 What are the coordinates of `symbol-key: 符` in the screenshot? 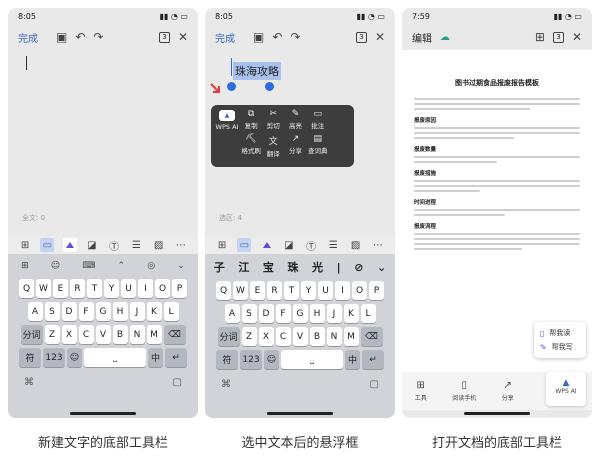 It's located at (227, 359).